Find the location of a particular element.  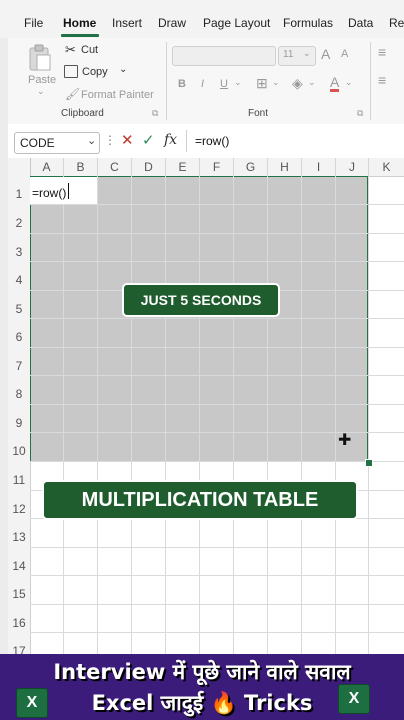

font-group-label: Font is located at coordinates (258, 113).